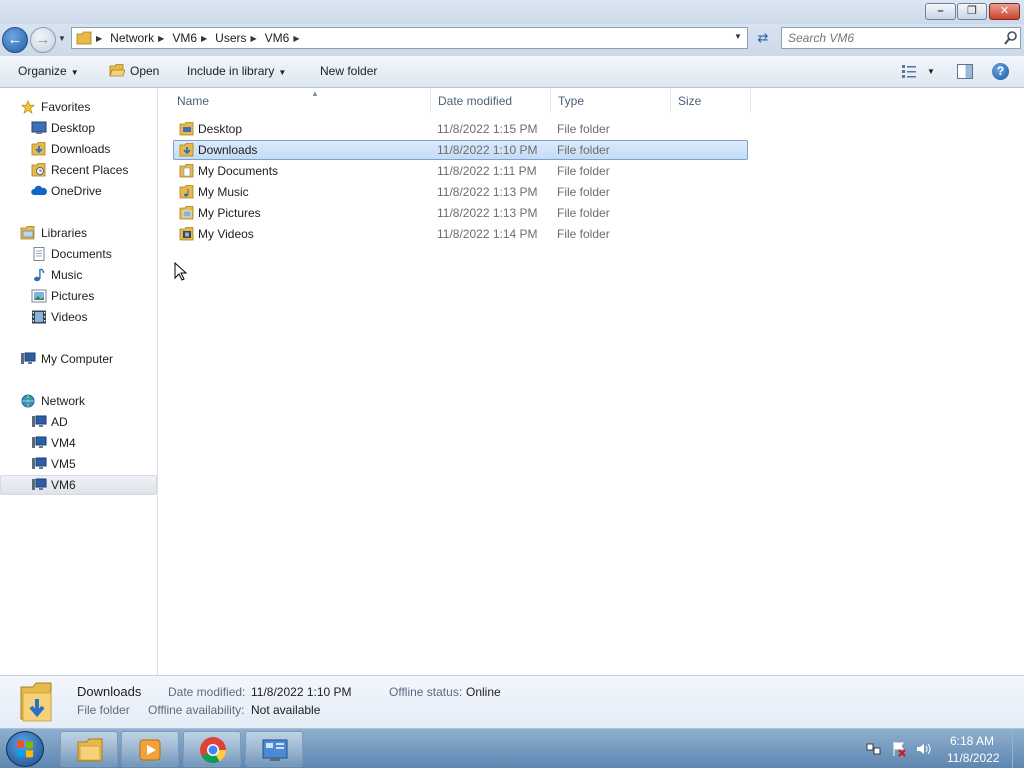 The width and height of the screenshot is (1024, 768). Describe the element at coordinates (78, 191) in the screenshot. I see `nav-item-onedrive: OneDrive` at that location.